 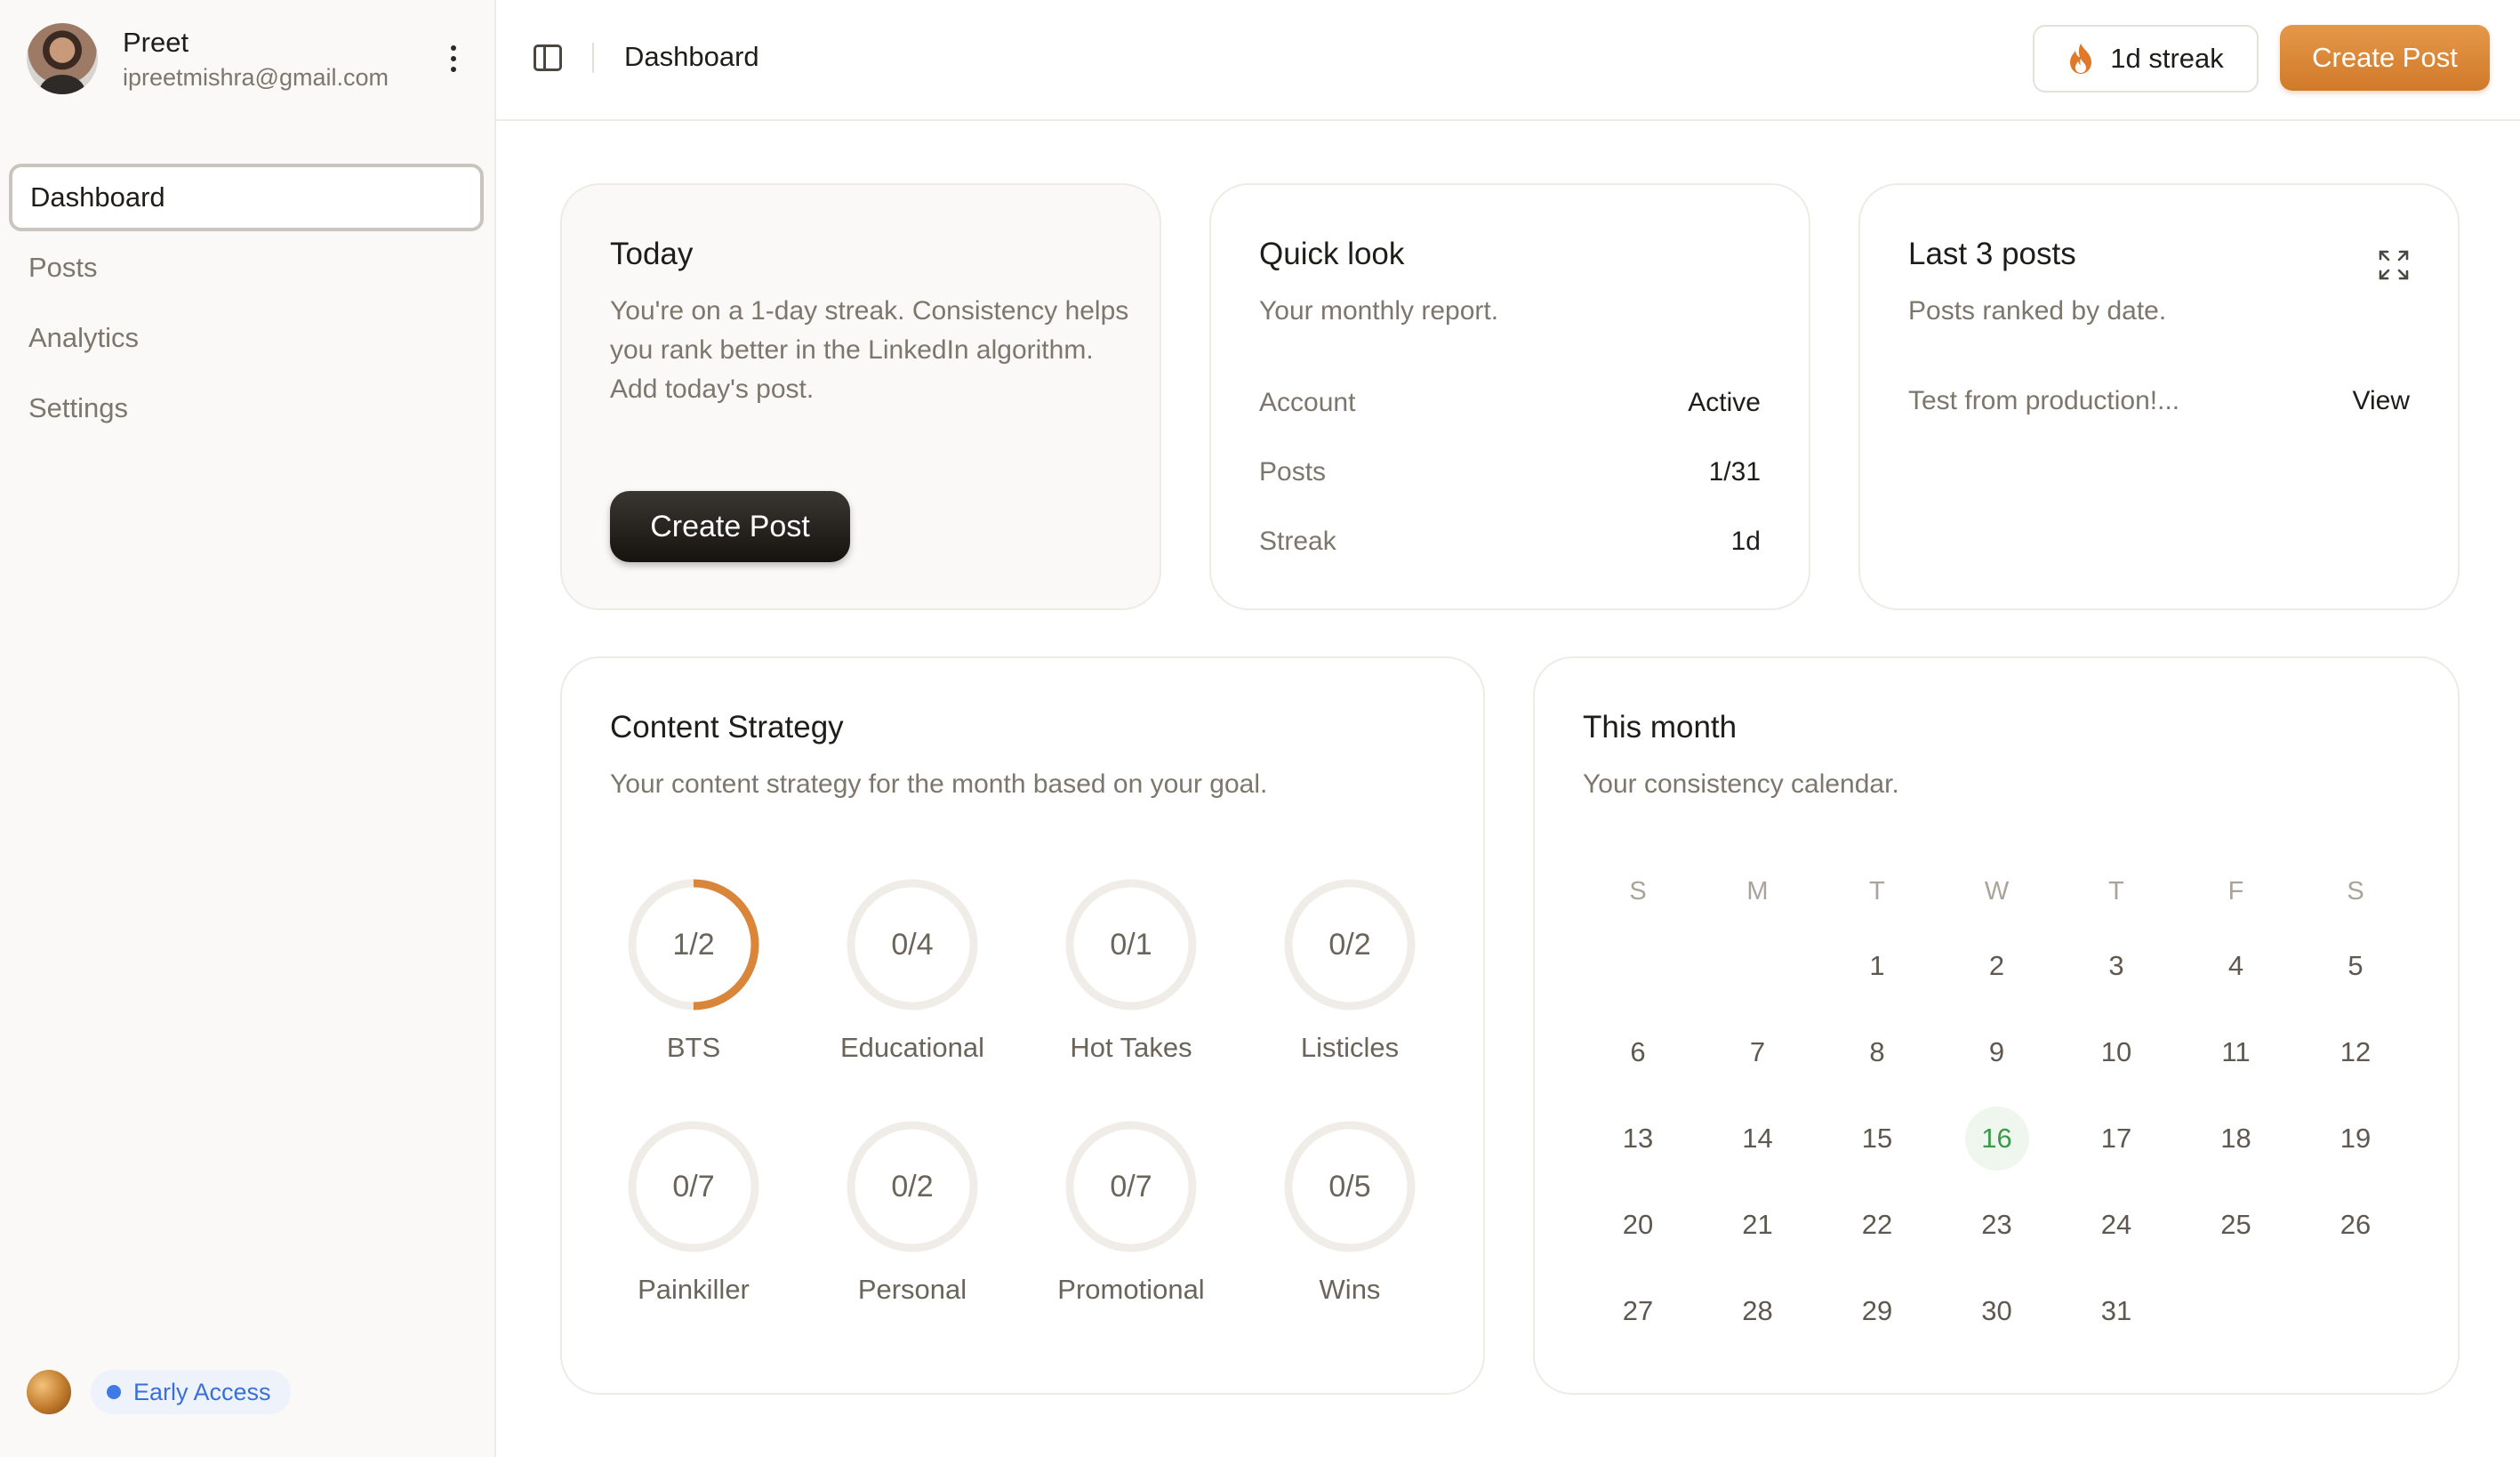 I want to click on calendar-day: 2, so click(x=1997, y=966).